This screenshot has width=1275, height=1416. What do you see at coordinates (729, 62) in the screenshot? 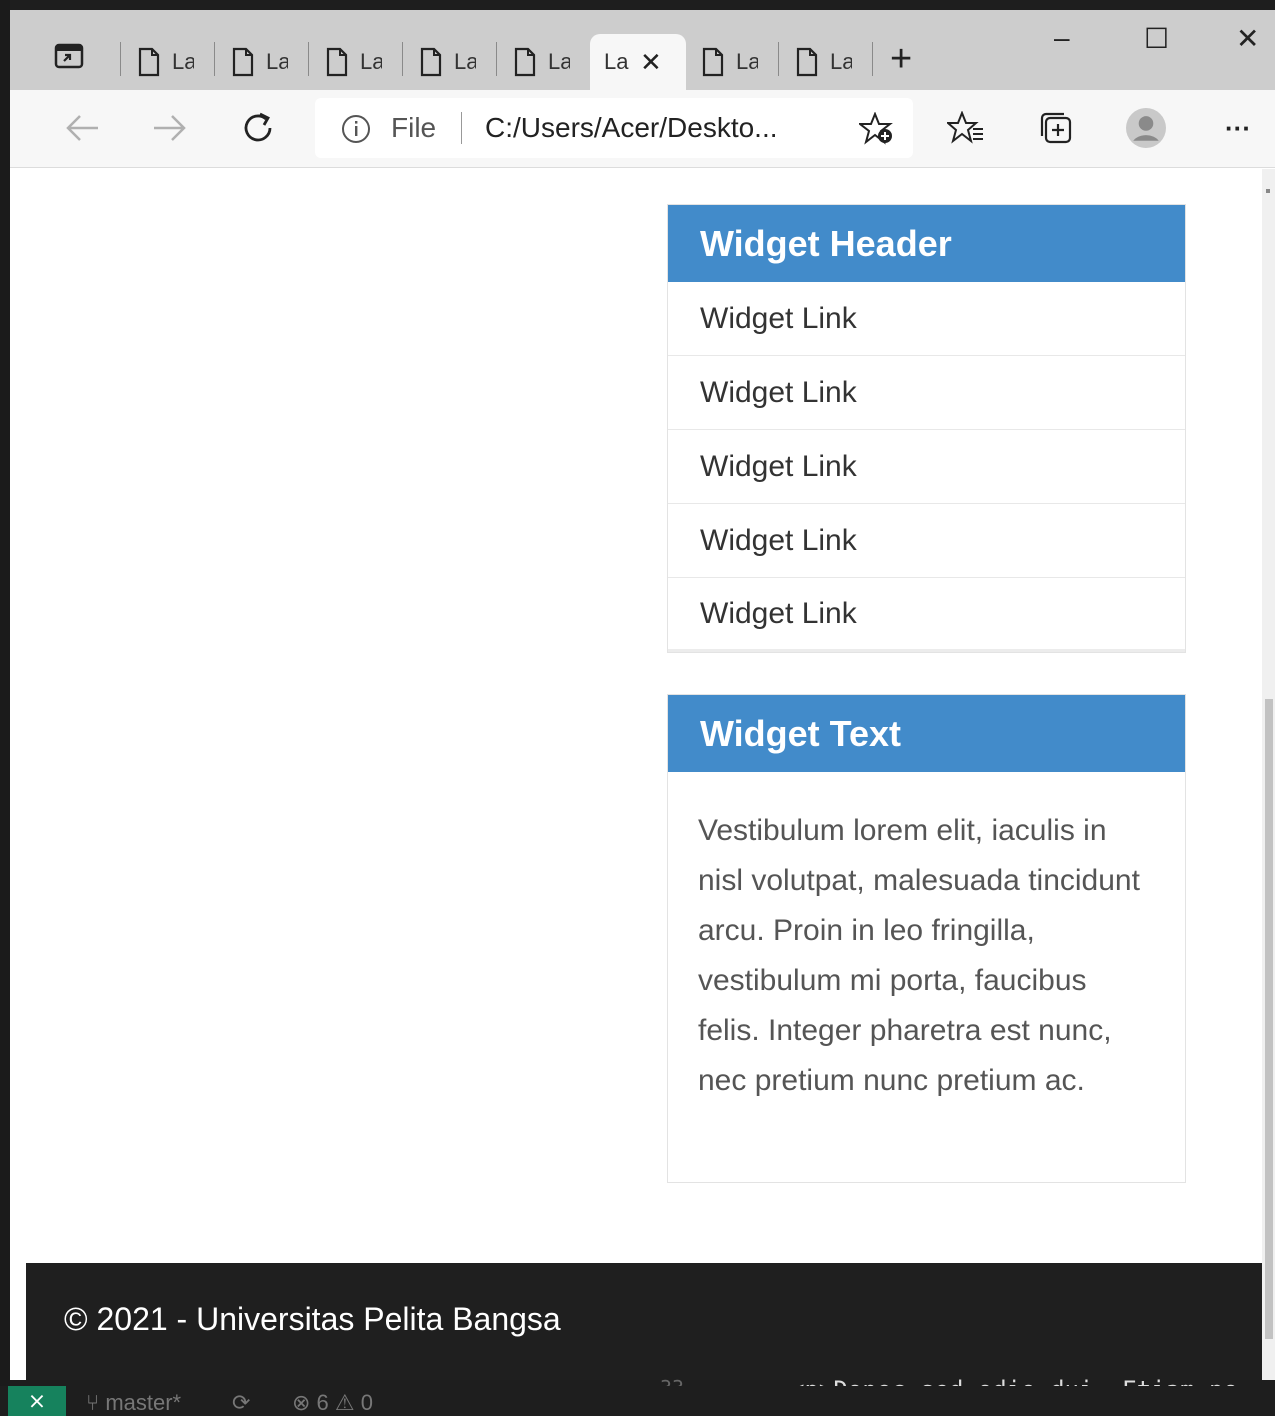
I see `tab-7: La` at bounding box center [729, 62].